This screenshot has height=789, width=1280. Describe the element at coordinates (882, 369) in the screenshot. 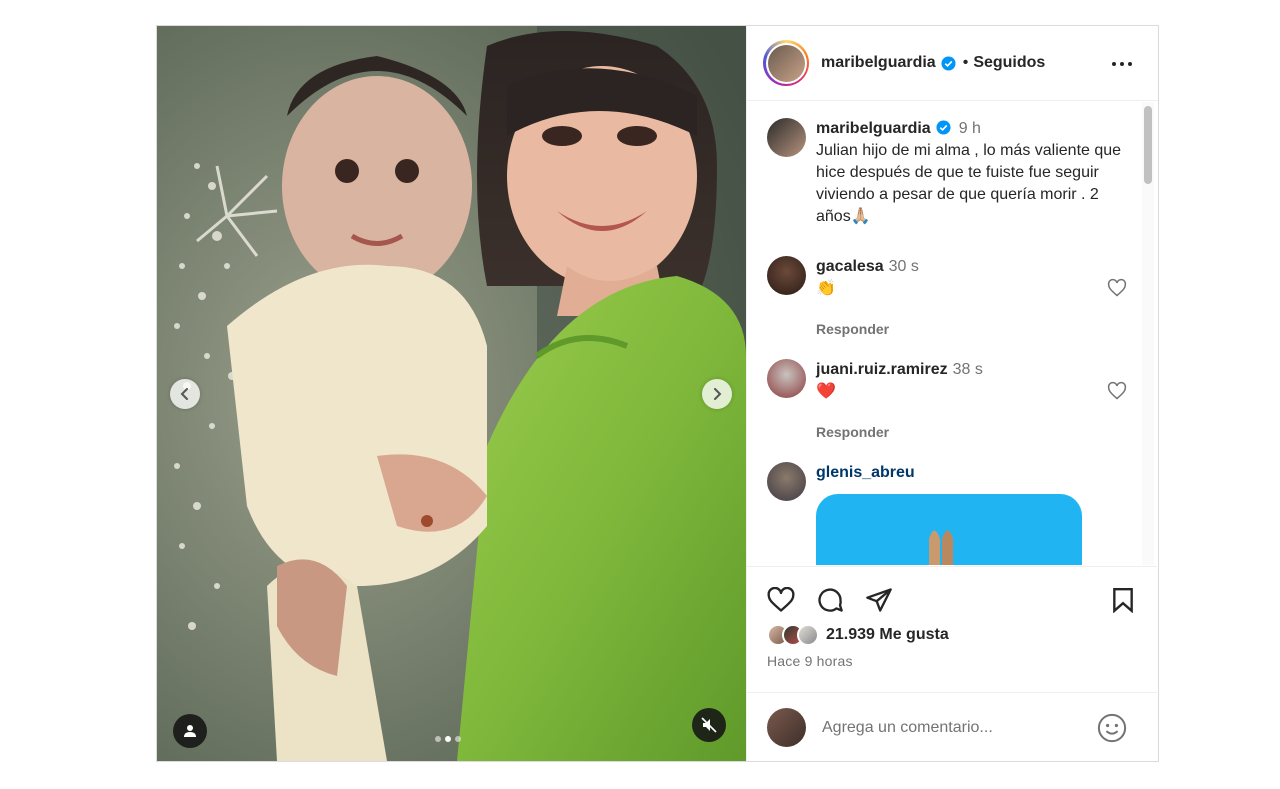

I see `comment-username-link: juani.ruiz.ramirez` at that location.